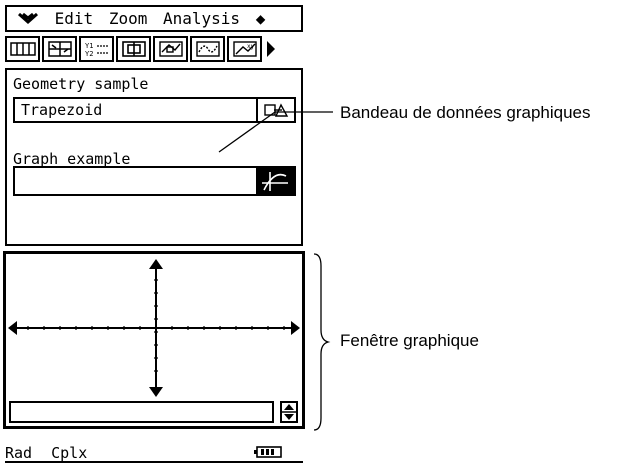  I want to click on menu-analysis: Analysis, so click(201, 18).